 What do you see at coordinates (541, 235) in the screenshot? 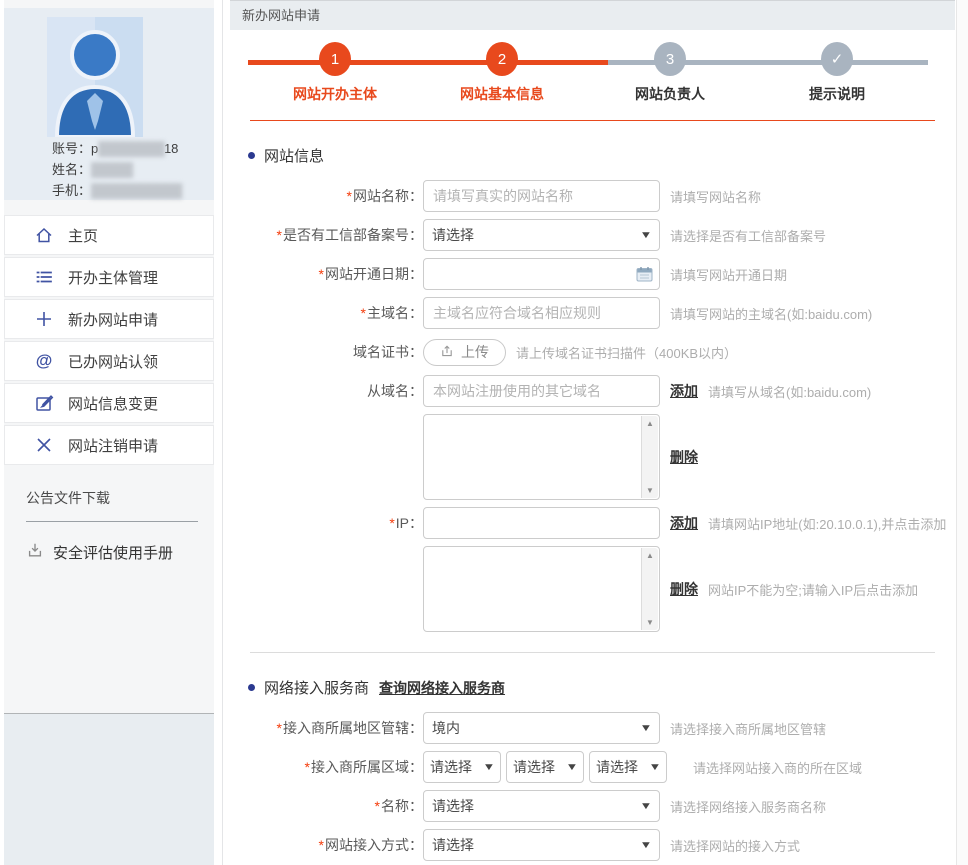
I see `icp-select: 请选择 ▼` at bounding box center [541, 235].